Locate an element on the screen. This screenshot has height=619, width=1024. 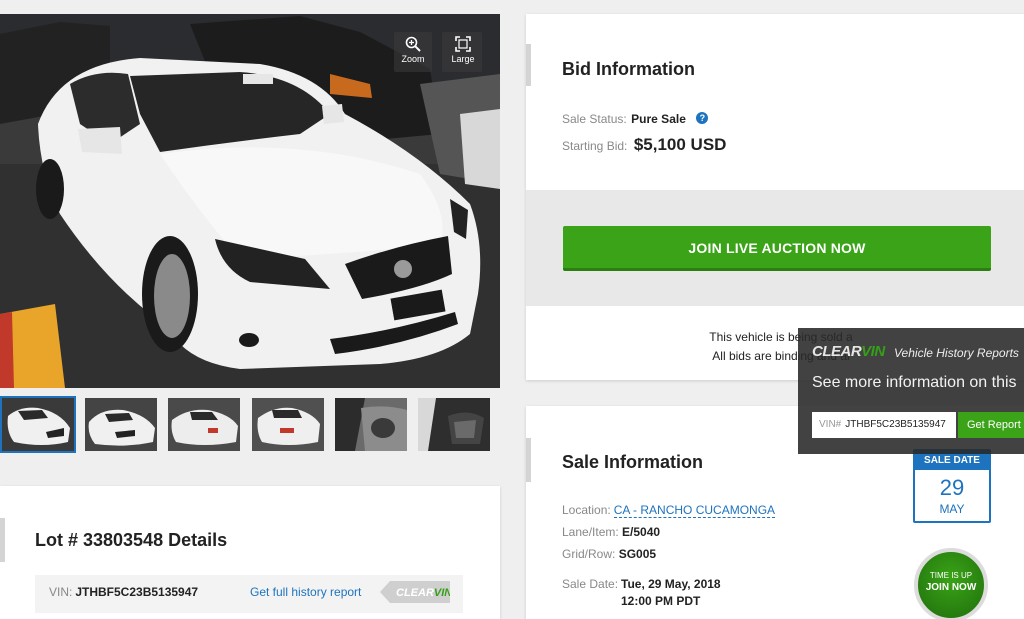
sale-date-badge-day: 29 is located at coordinates (952, 487).